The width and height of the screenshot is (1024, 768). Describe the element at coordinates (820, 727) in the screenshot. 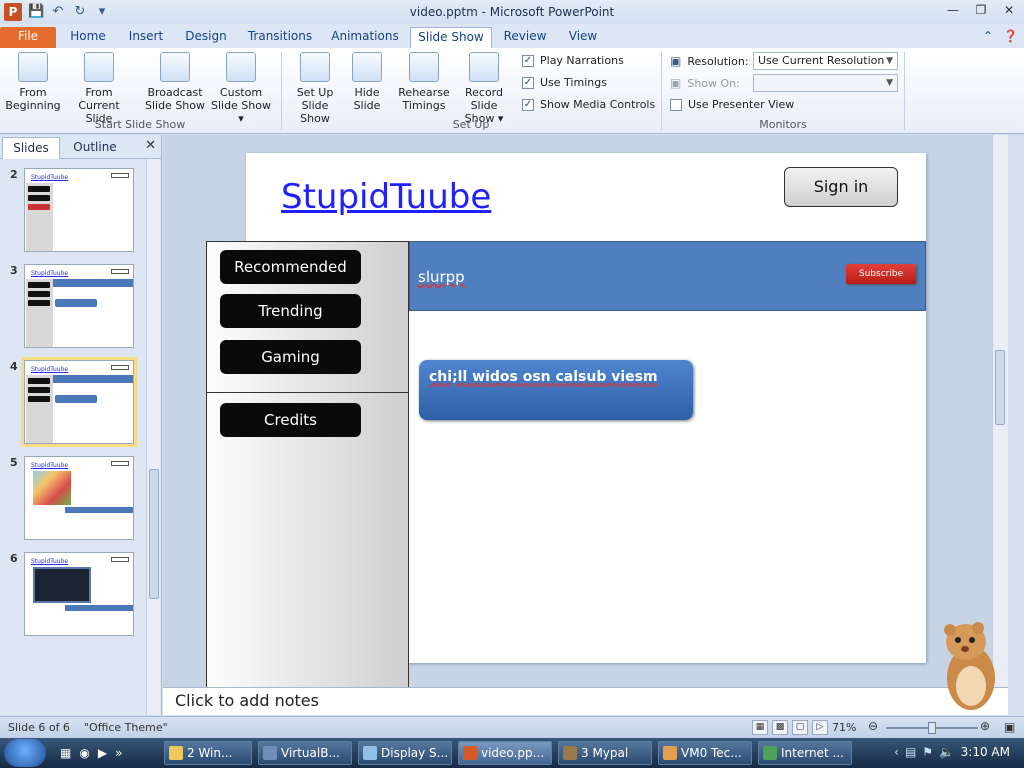

I see `slide-show-view-icon: ▷` at that location.